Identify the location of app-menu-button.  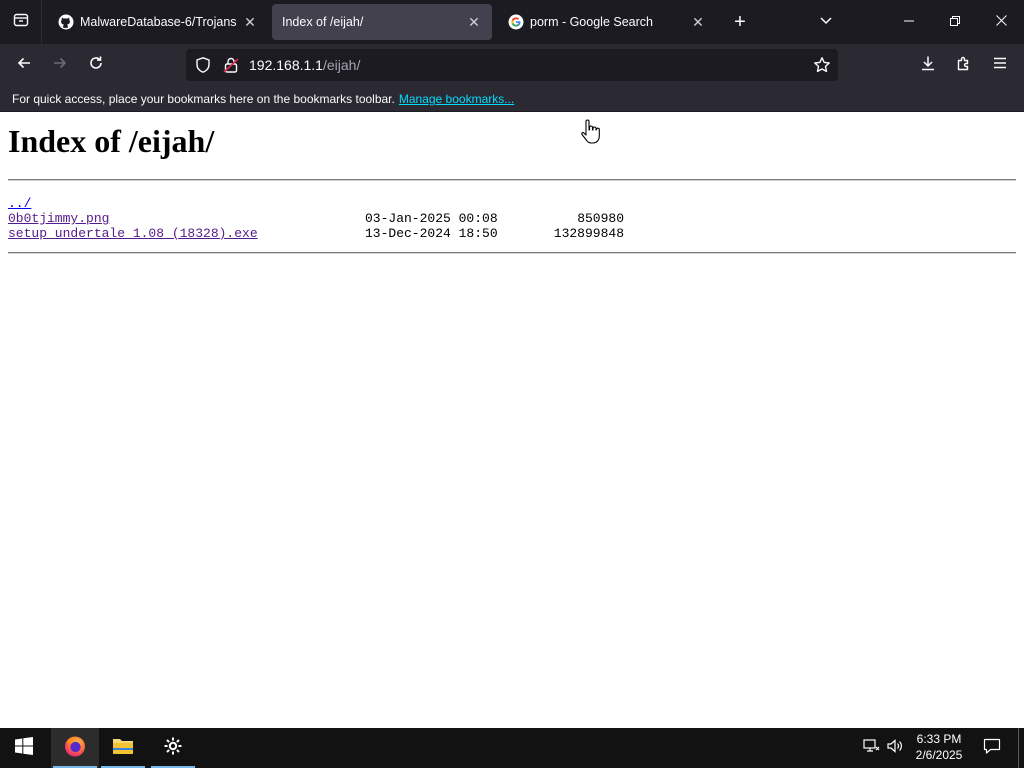
(1000, 65).